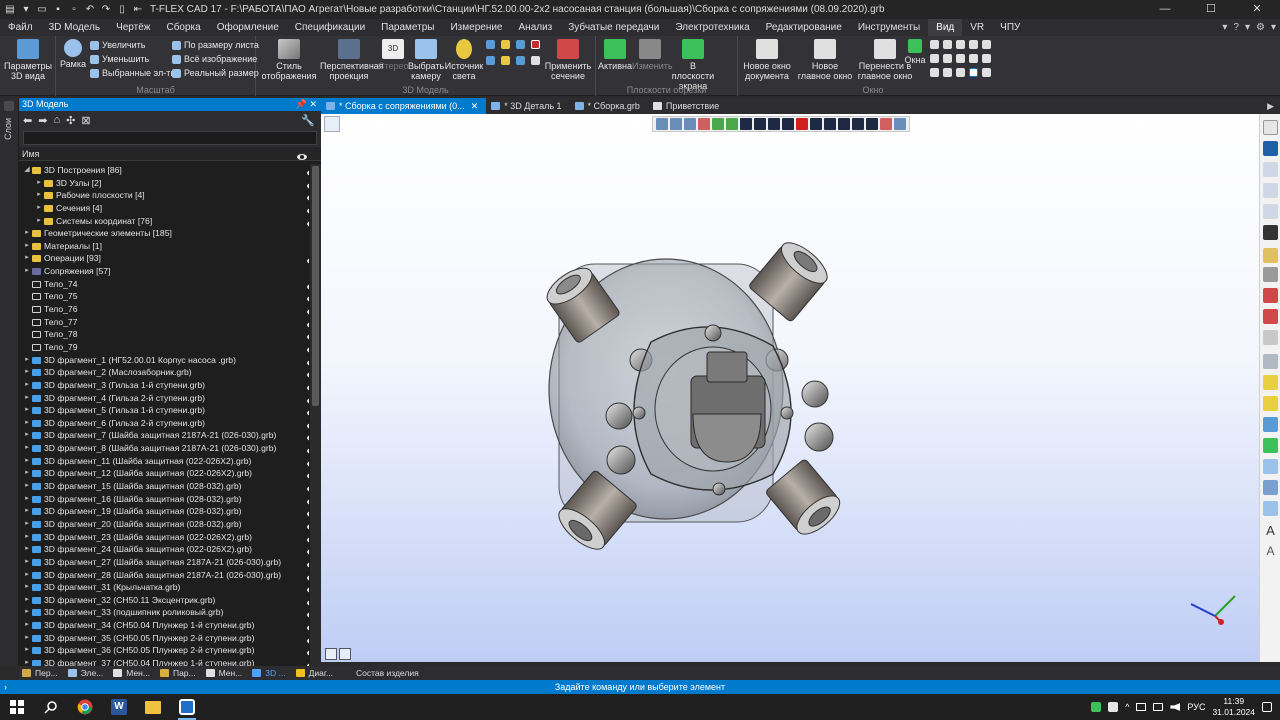  I want to click on tree-item: ▸ Сечения [4], so click(164, 208).